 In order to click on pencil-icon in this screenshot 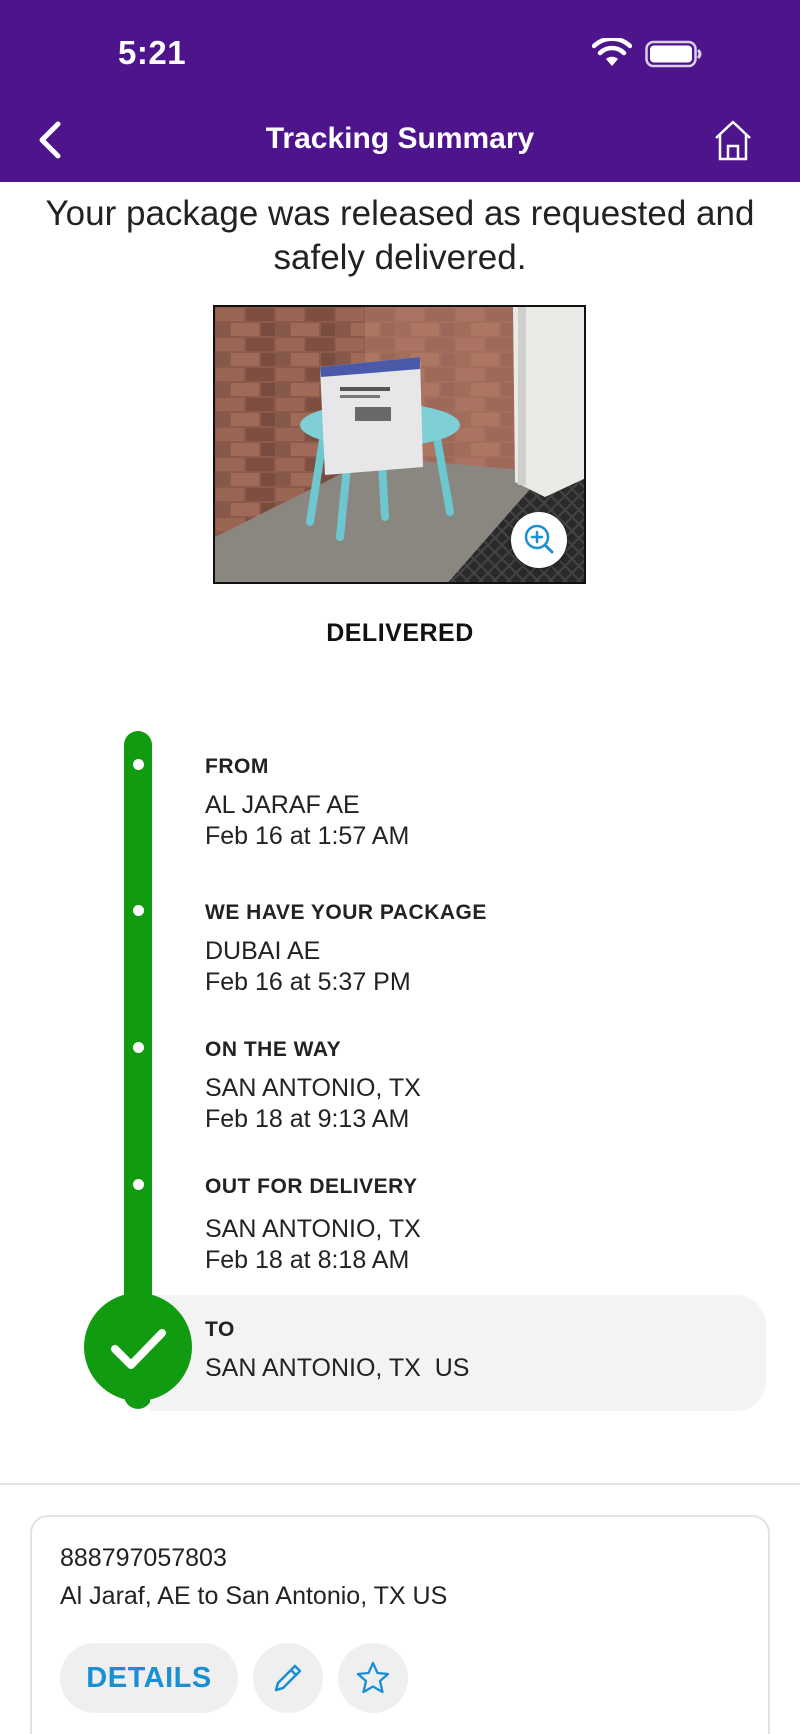, I will do `click(288, 1678)`.